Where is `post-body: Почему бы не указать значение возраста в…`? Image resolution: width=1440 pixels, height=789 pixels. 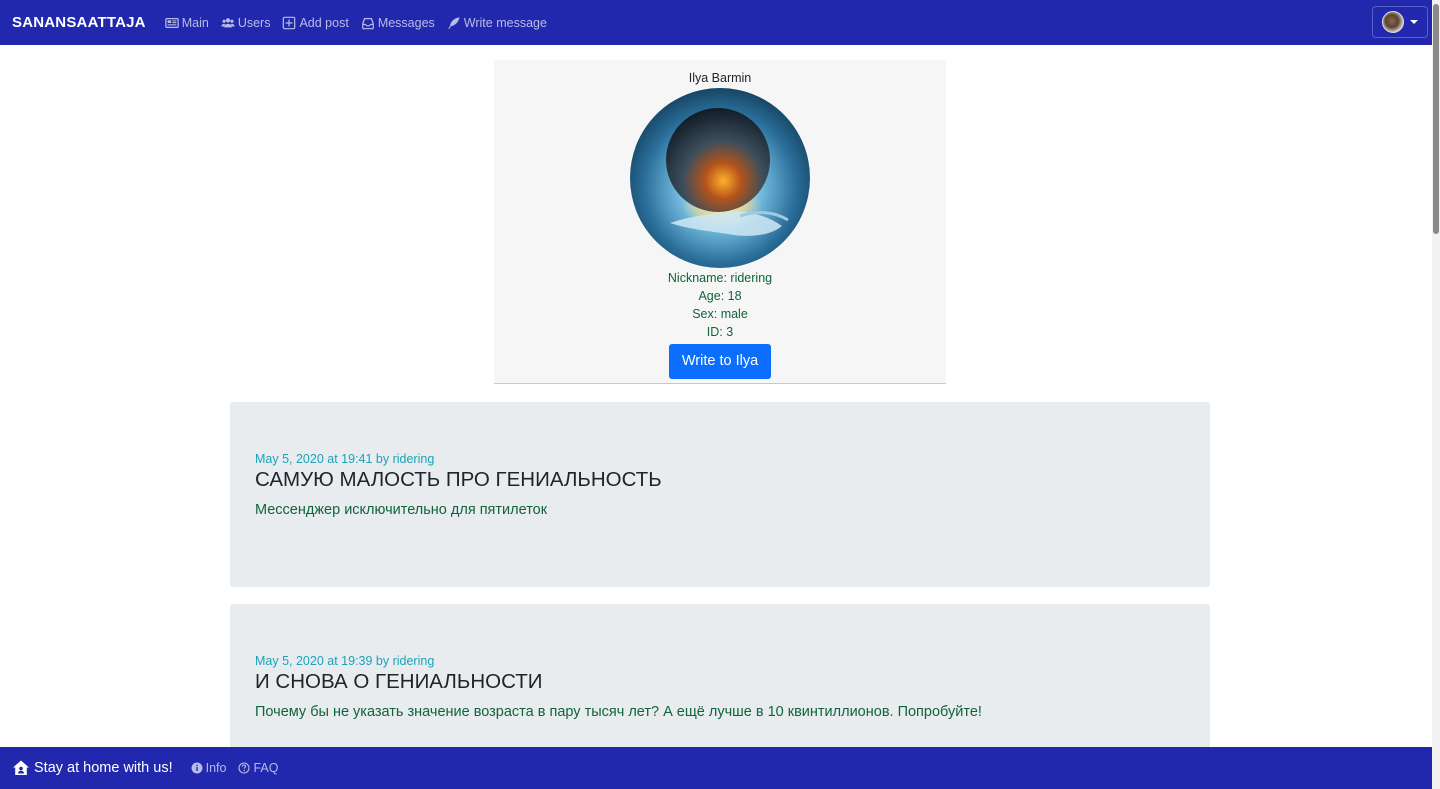
post-body: Почему бы не указать значение возраста в… is located at coordinates (618, 712).